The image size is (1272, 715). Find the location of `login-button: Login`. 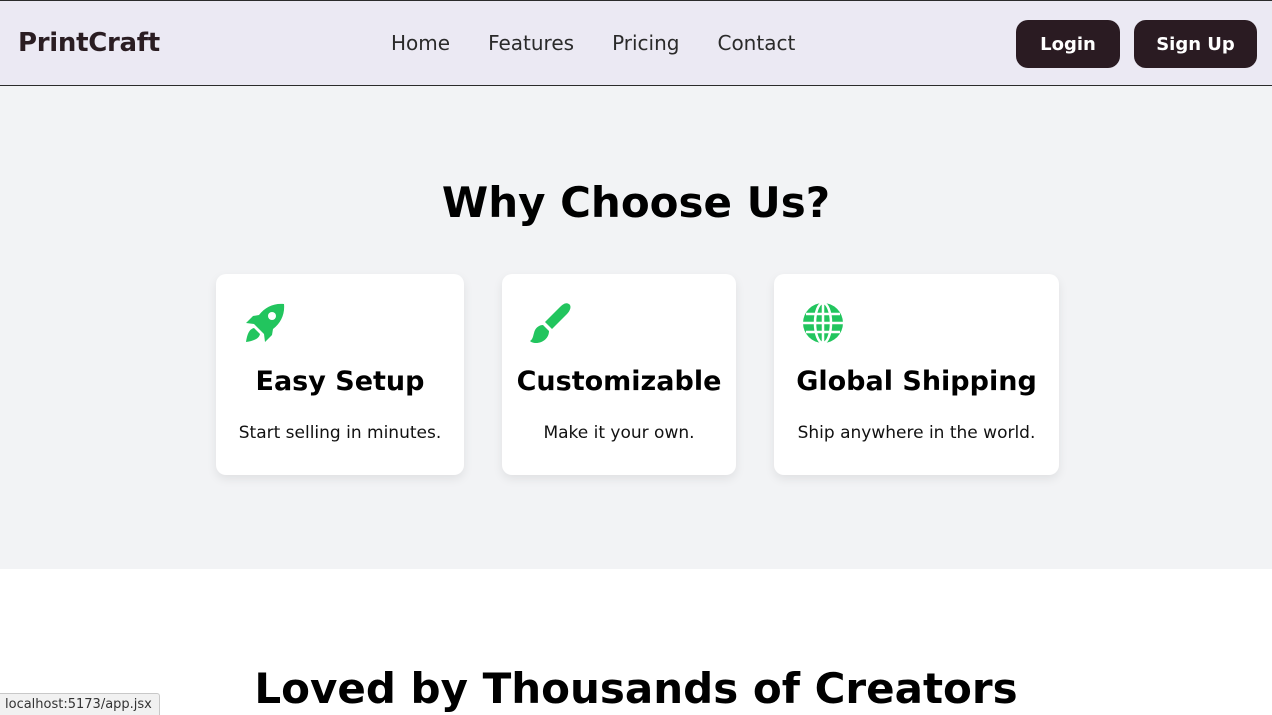

login-button: Login is located at coordinates (1068, 44).